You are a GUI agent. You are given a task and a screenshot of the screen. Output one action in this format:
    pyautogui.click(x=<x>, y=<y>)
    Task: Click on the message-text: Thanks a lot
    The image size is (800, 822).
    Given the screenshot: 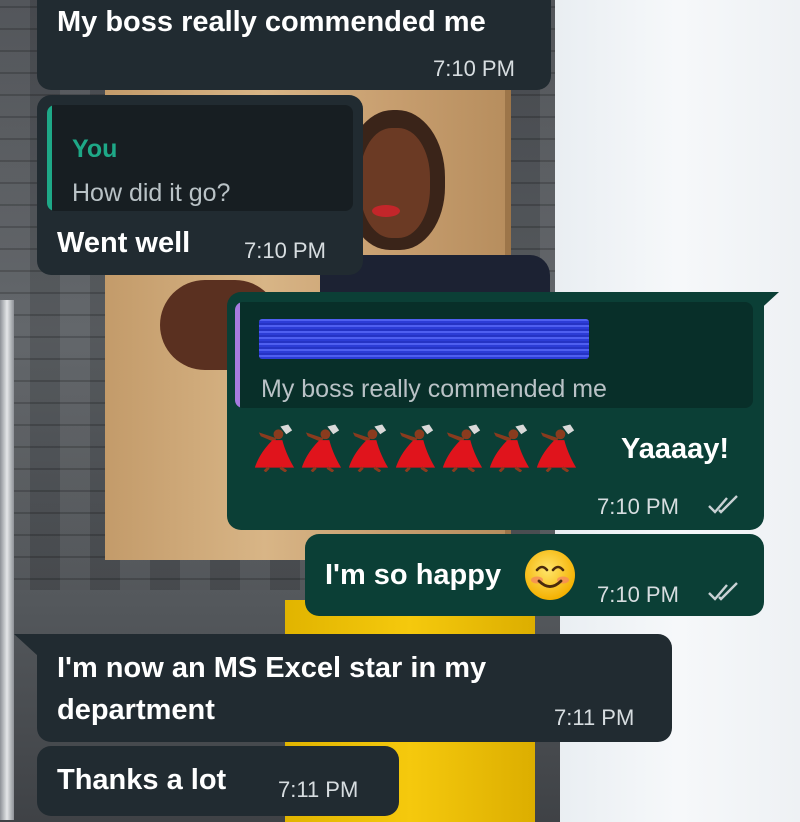 What is the action you would take?
    pyautogui.click(x=142, y=780)
    